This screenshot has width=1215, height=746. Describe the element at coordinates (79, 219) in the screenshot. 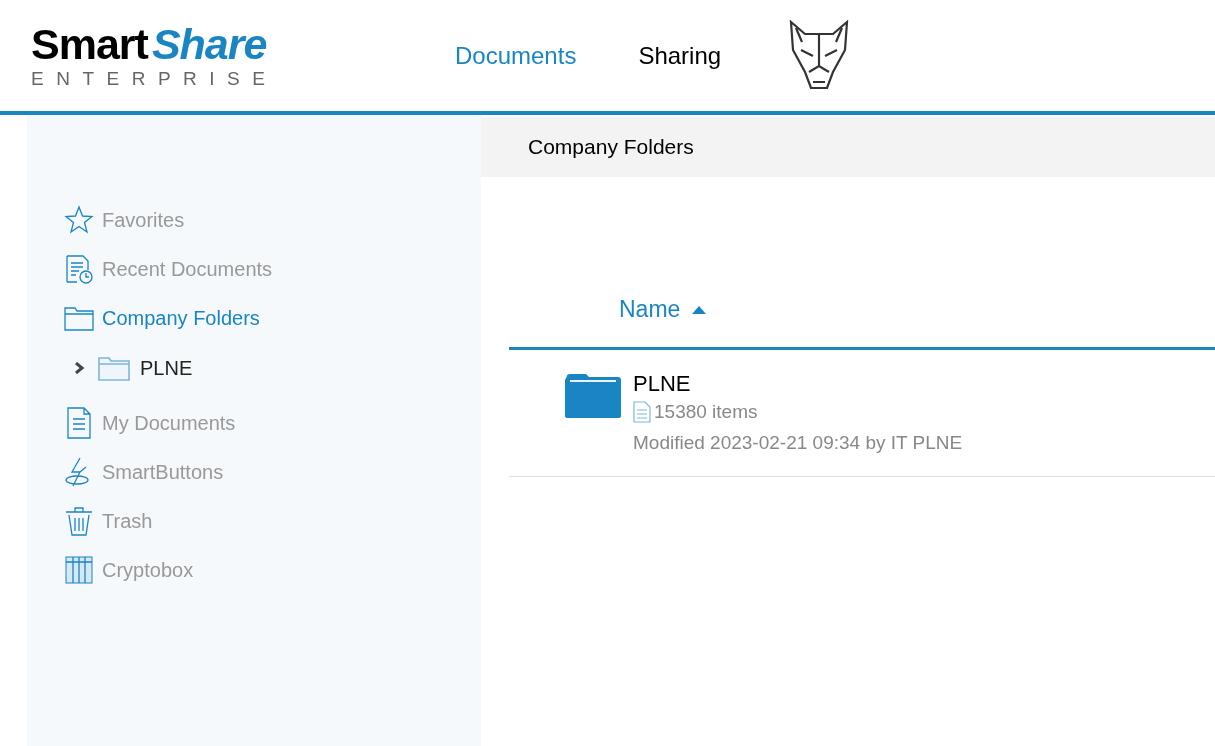

I see `star-icon` at that location.